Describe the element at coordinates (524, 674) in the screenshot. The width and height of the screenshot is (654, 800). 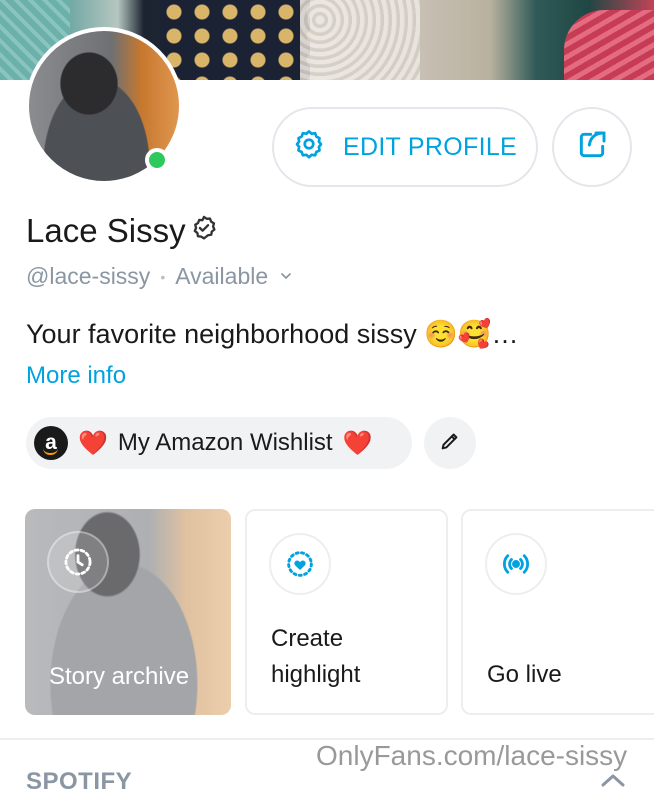
I see `go-live-label: Go live` at that location.